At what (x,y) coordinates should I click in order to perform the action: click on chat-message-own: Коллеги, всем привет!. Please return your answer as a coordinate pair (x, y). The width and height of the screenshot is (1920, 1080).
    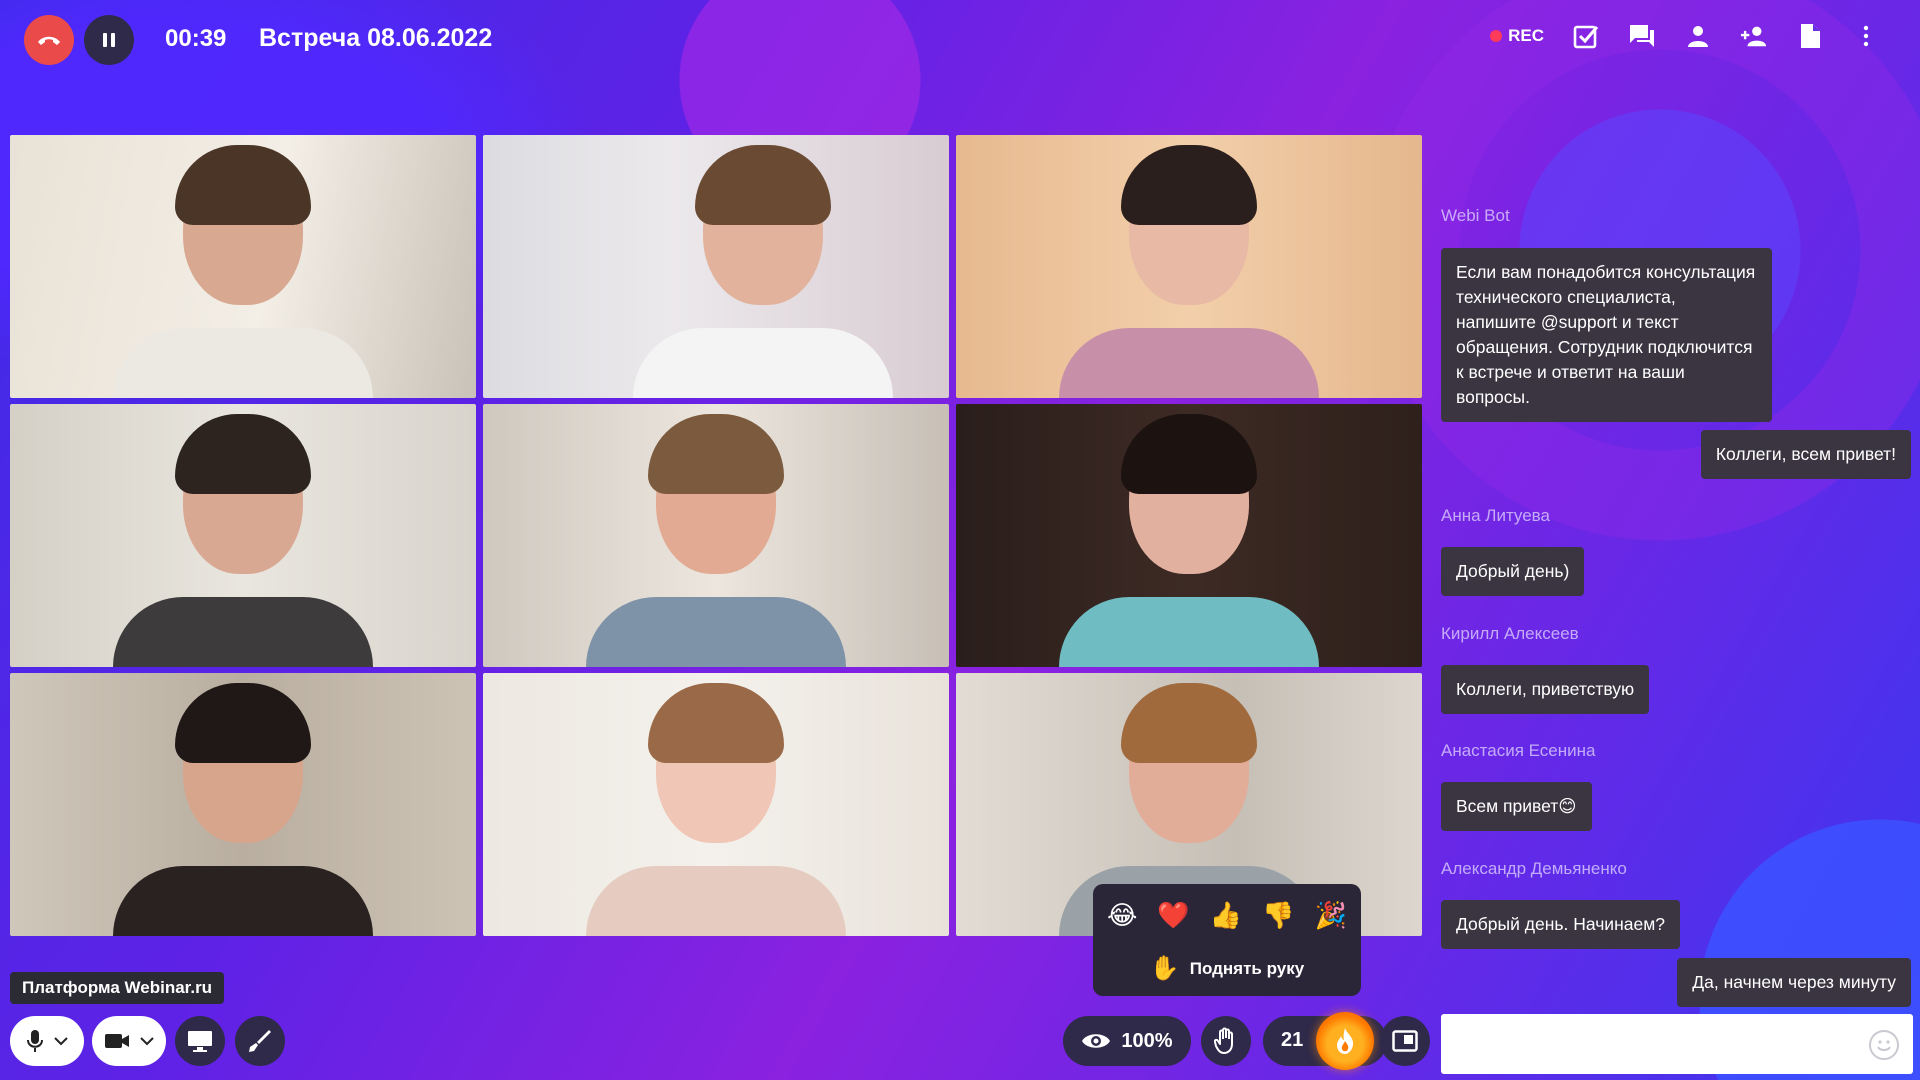
    Looking at the image, I should click on (1805, 454).